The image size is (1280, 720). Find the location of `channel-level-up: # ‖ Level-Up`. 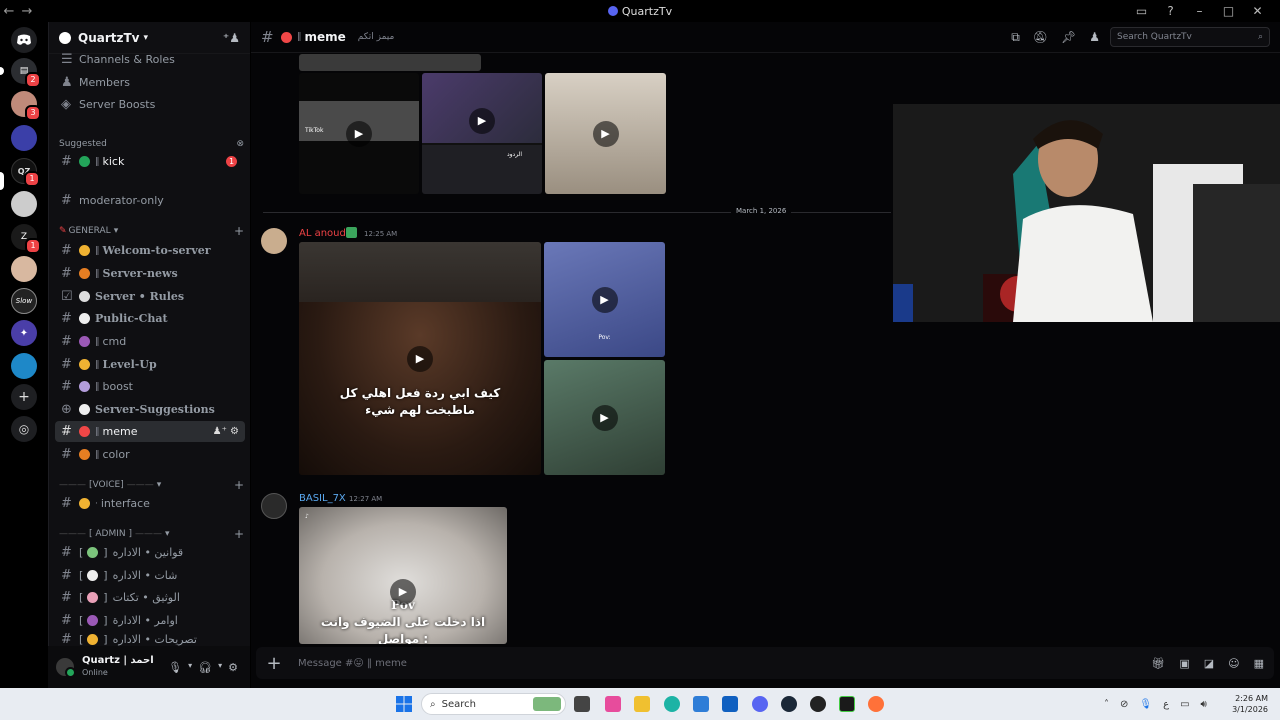

channel-level-up: # ‖ Level-Up is located at coordinates (150, 364).